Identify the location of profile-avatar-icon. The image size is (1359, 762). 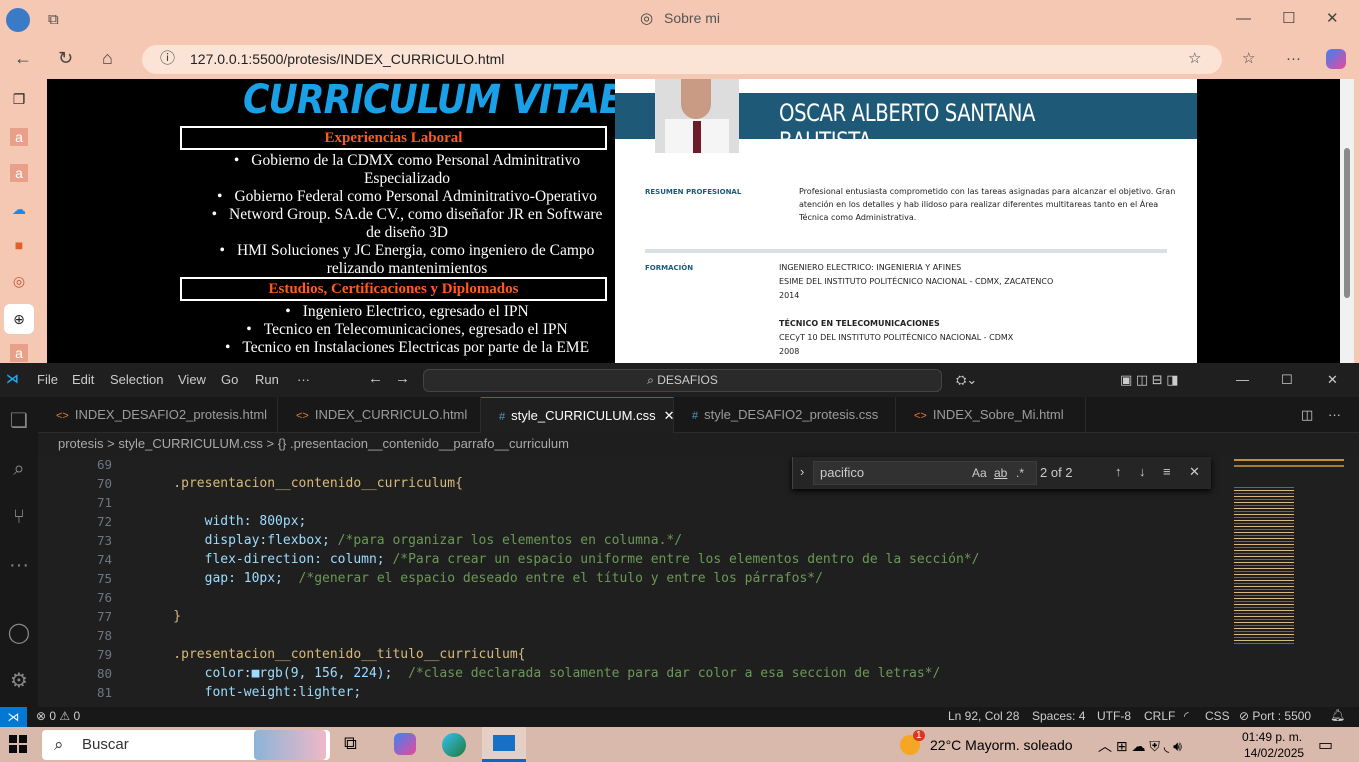
(18, 20).